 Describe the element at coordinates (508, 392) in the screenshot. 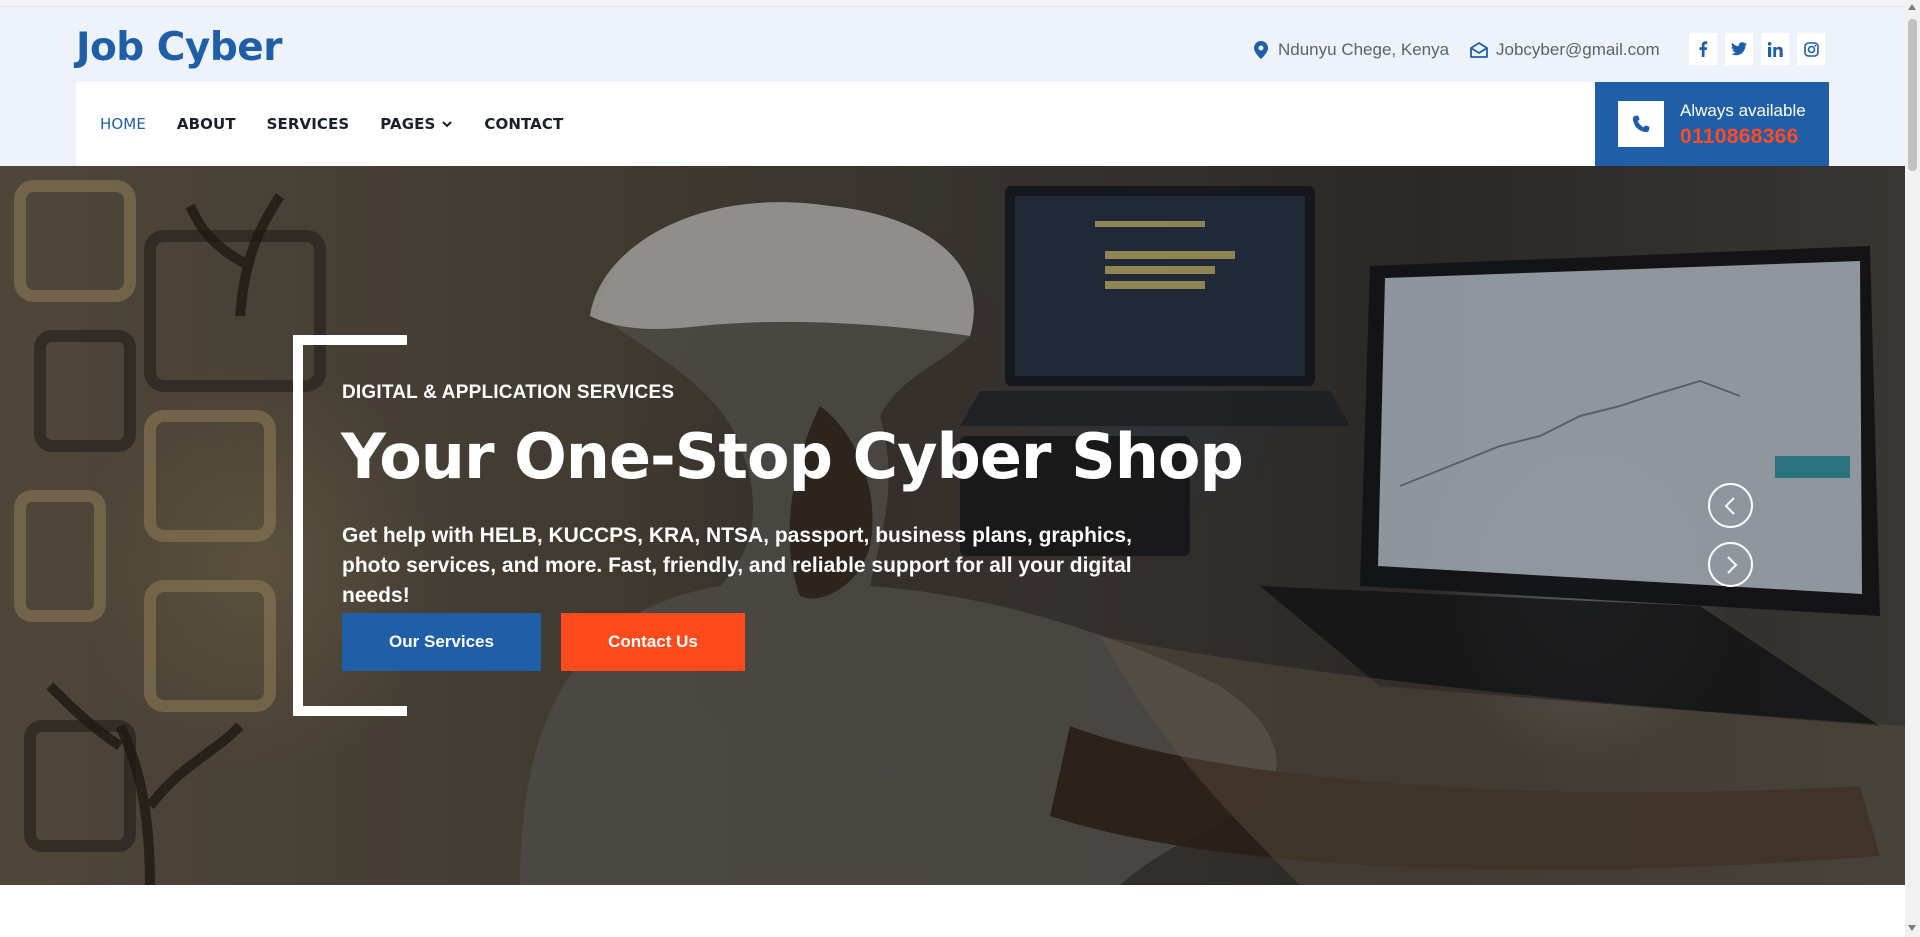

I see `hero-eyebrow: DIGITAL & APPLICATION SERVICES` at that location.